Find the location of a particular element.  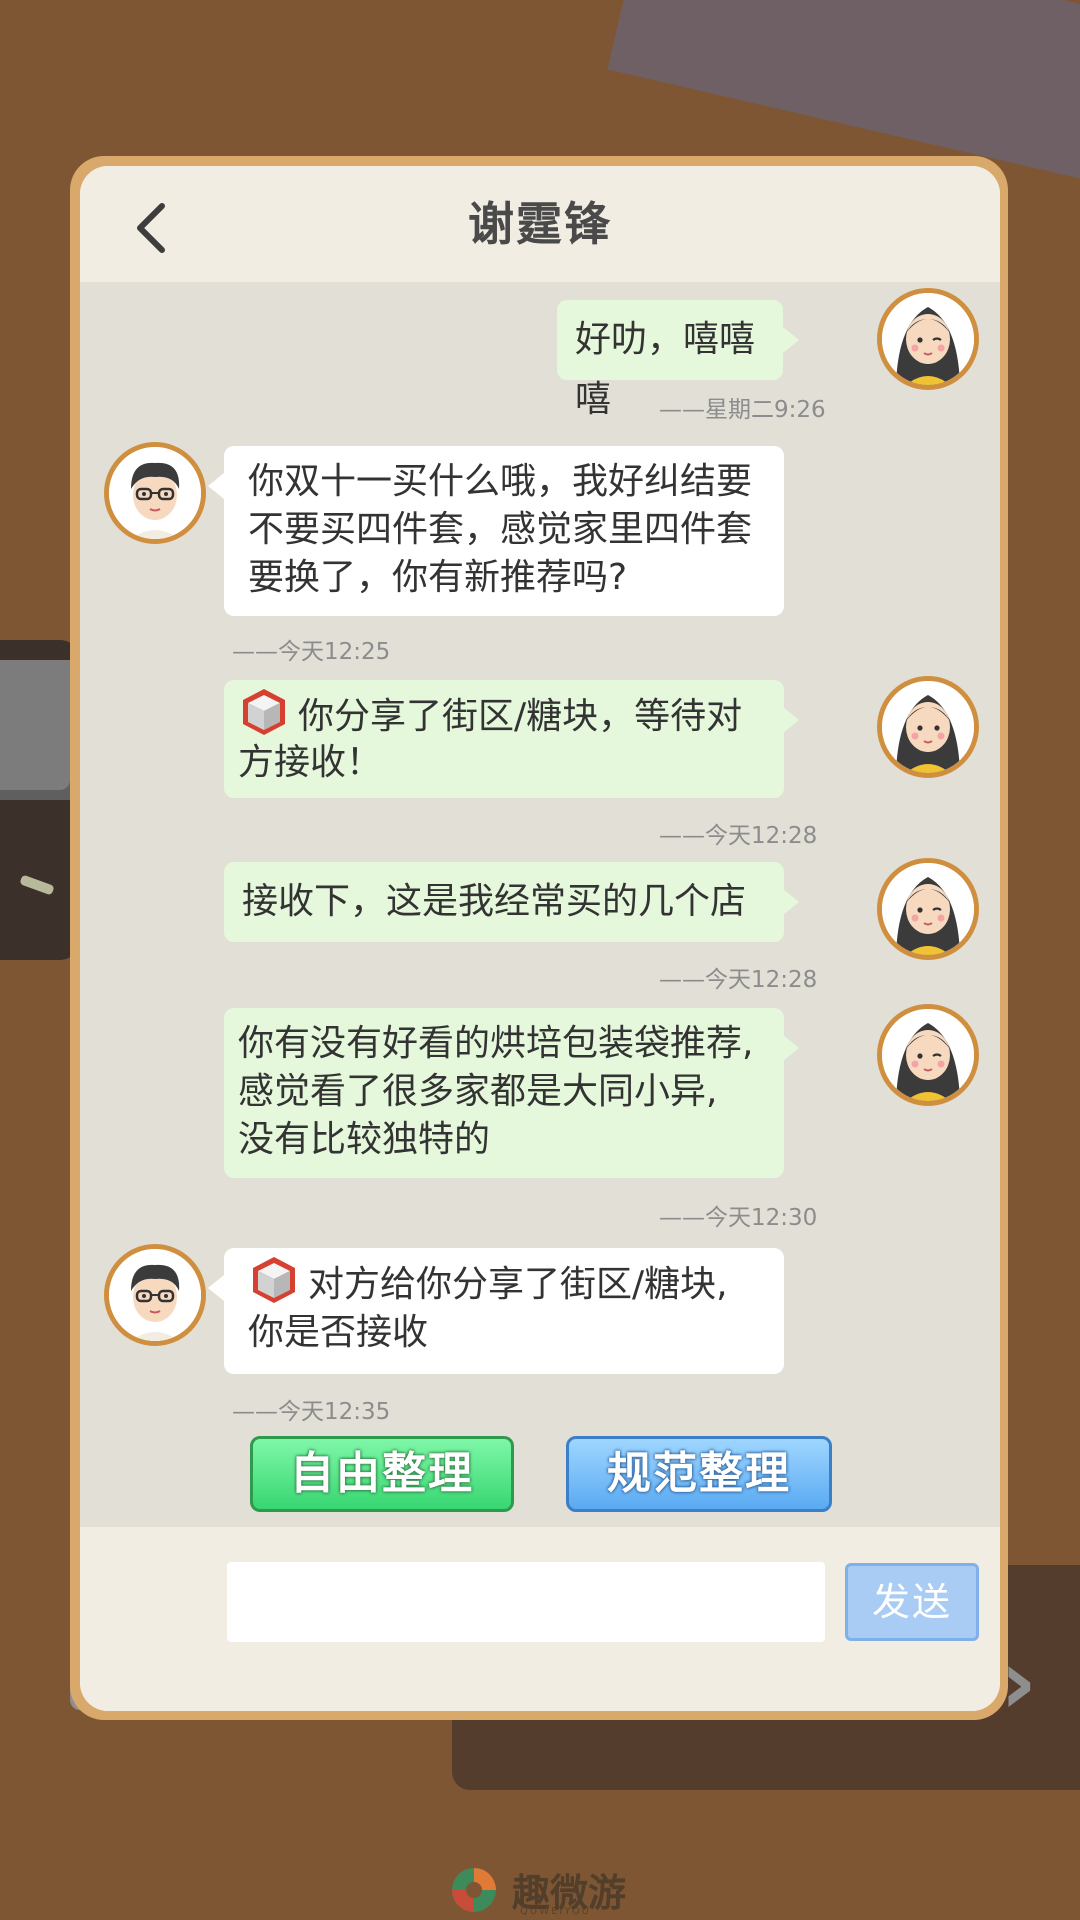

message-text: 接收下，这是我经常买的几个店 is located at coordinates (494, 901).